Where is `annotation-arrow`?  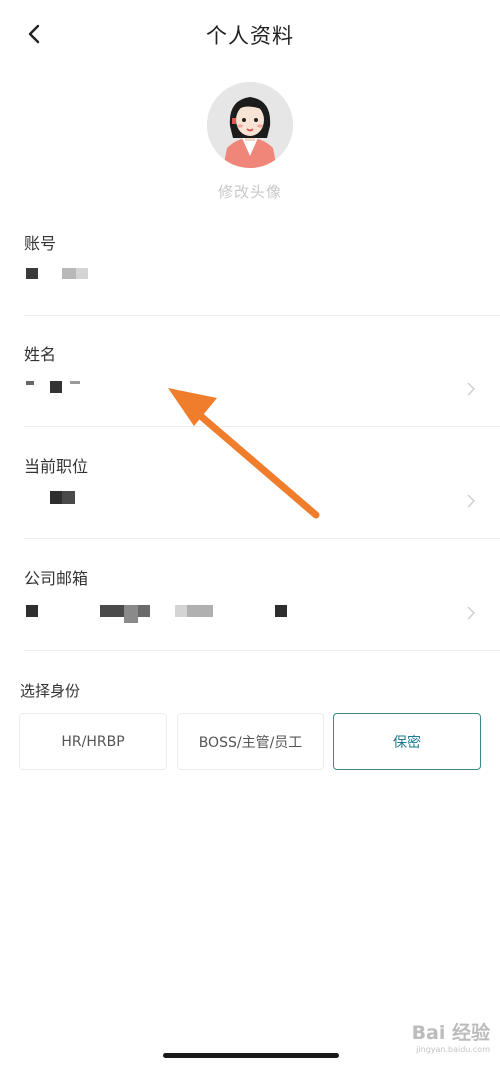
annotation-arrow is located at coordinates (244, 453).